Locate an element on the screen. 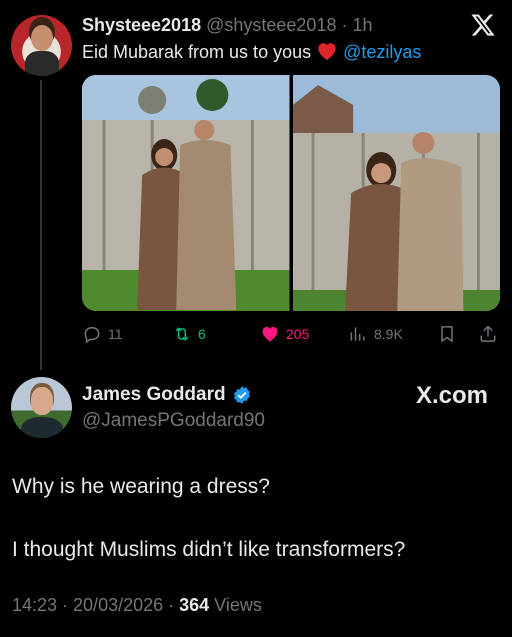 This screenshot has width=512, height=637. author-handle: @JamesPGoddard90 is located at coordinates (173, 421).